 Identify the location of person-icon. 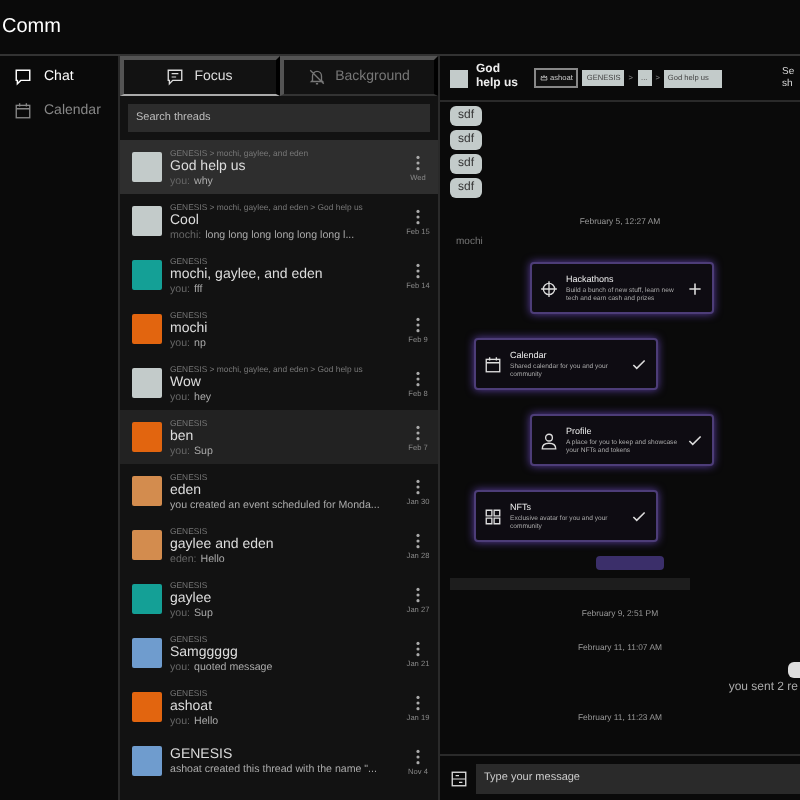
(549, 440).